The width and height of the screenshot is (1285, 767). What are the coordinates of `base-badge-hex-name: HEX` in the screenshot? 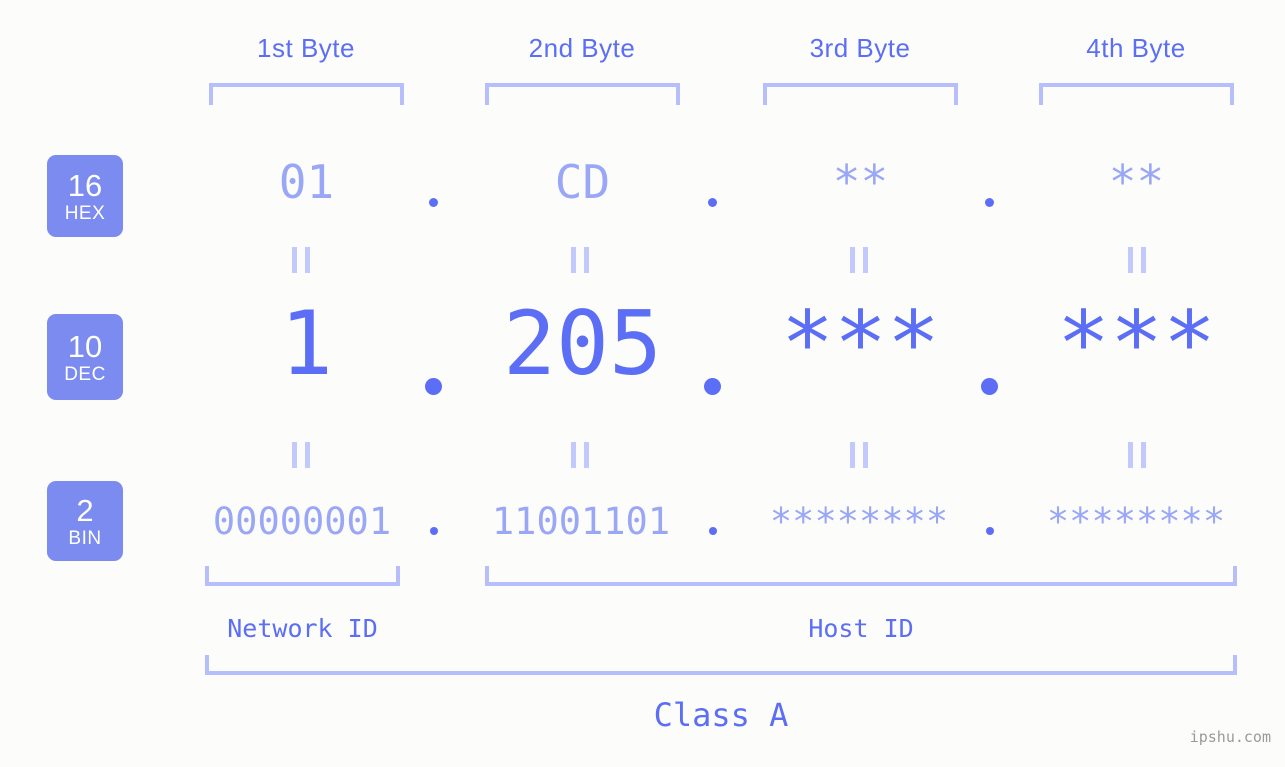 It's located at (85, 213).